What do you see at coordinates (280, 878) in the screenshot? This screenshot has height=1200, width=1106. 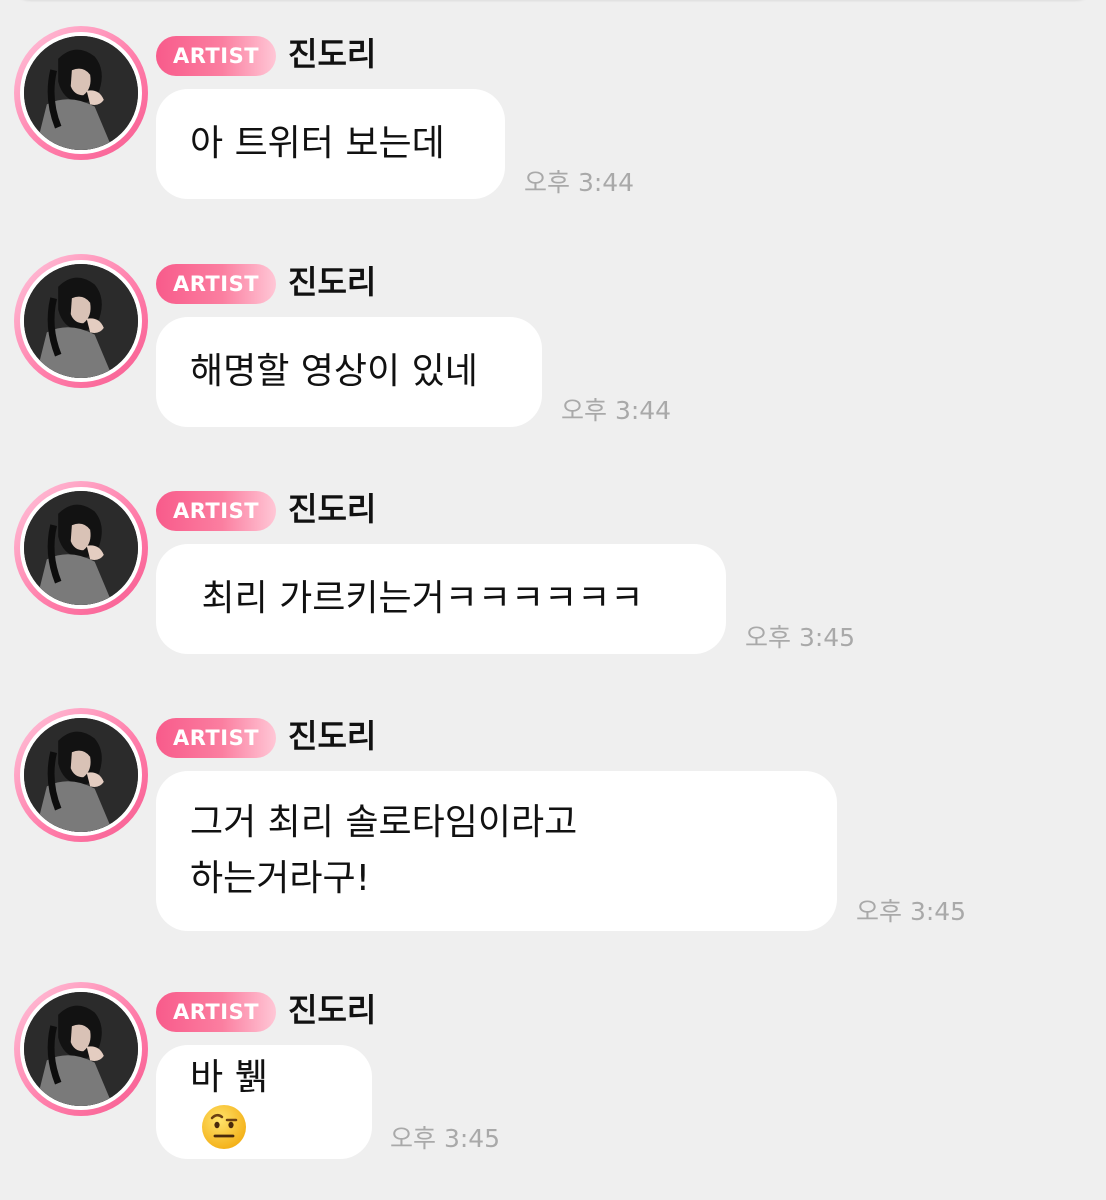 I see `message-text-line: 하는거라구!` at bounding box center [280, 878].